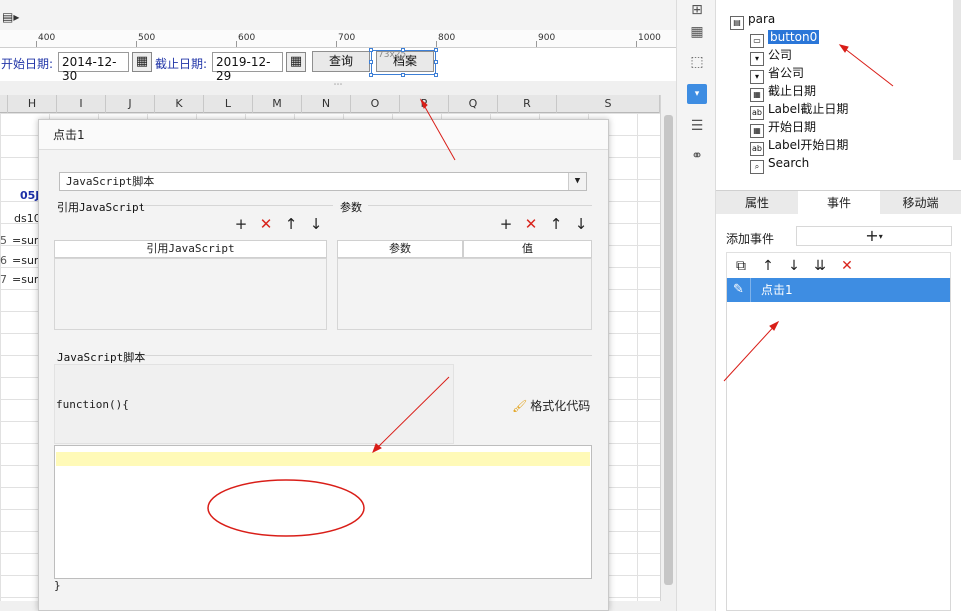 The image size is (961, 611). I want to click on button-icon: ▭, so click(757, 41).